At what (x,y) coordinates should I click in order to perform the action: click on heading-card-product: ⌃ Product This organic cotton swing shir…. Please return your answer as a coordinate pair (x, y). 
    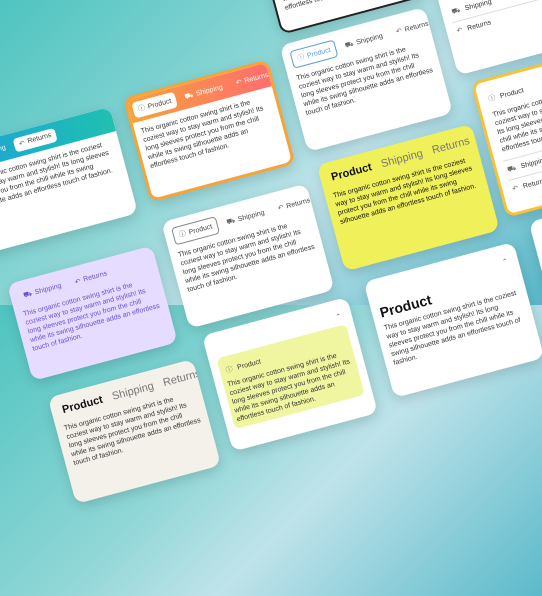
    Looking at the image, I should click on (453, 320).